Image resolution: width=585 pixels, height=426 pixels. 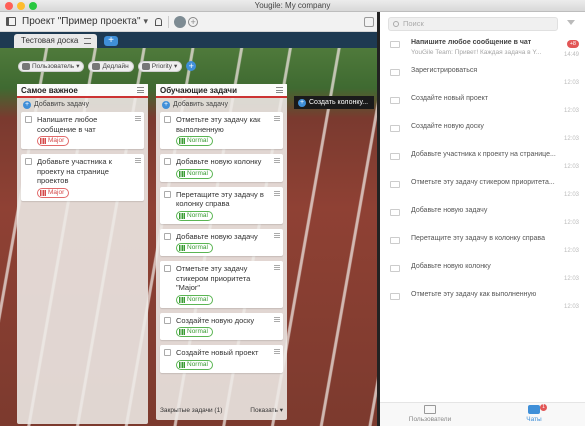 What do you see at coordinates (160, 66) in the screenshot?
I see `filter-priority: Priority ▾` at bounding box center [160, 66].